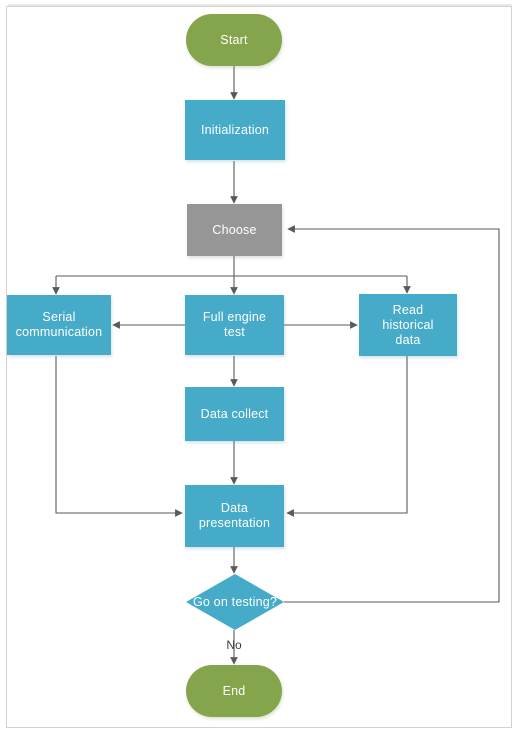 The height and width of the screenshot is (736, 520). I want to click on node-initialization: Initialization, so click(235, 130).